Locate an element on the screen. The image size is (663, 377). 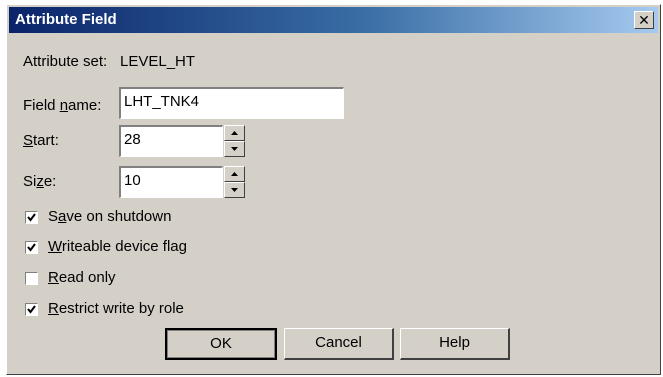
restrict-write-by-role-checkbox is located at coordinates (31, 309).